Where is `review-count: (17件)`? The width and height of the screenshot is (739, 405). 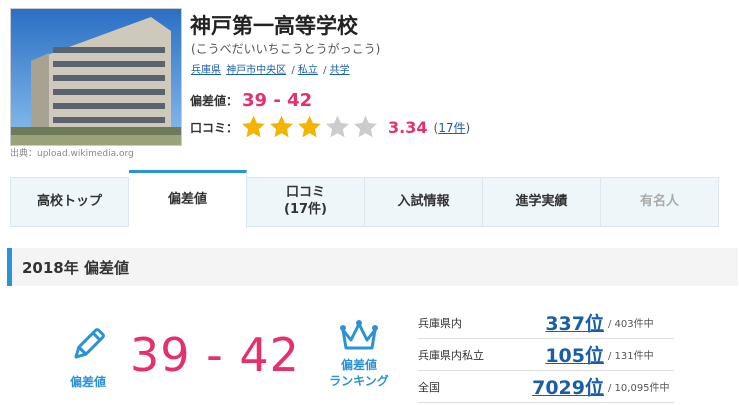 review-count: (17件) is located at coordinates (452, 127).